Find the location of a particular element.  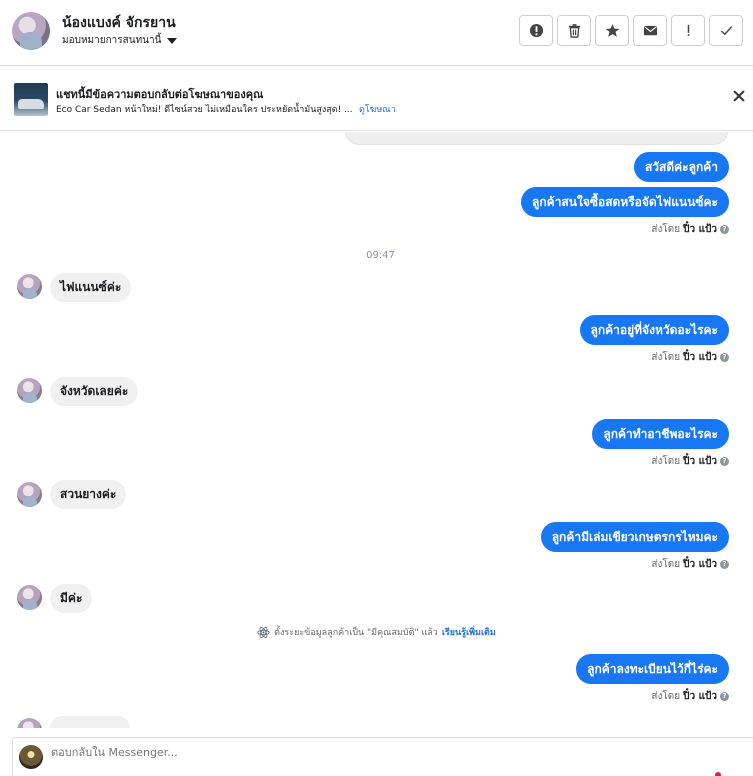

report-icon is located at coordinates (536, 30).